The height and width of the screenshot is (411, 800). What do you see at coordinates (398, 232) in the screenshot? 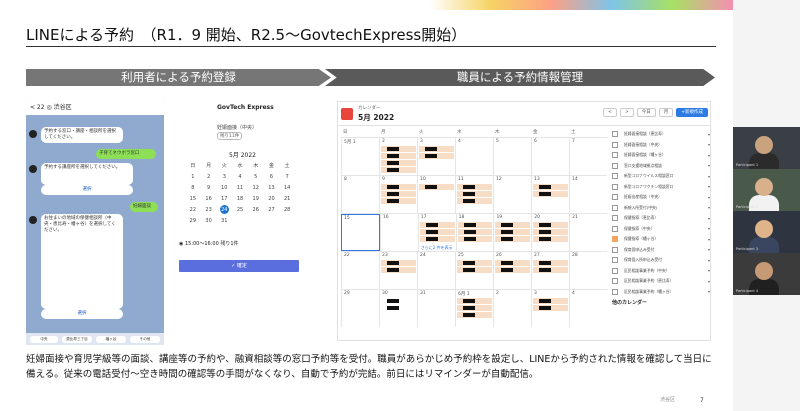
I see `calendar-day-cell: 16` at bounding box center [398, 232].